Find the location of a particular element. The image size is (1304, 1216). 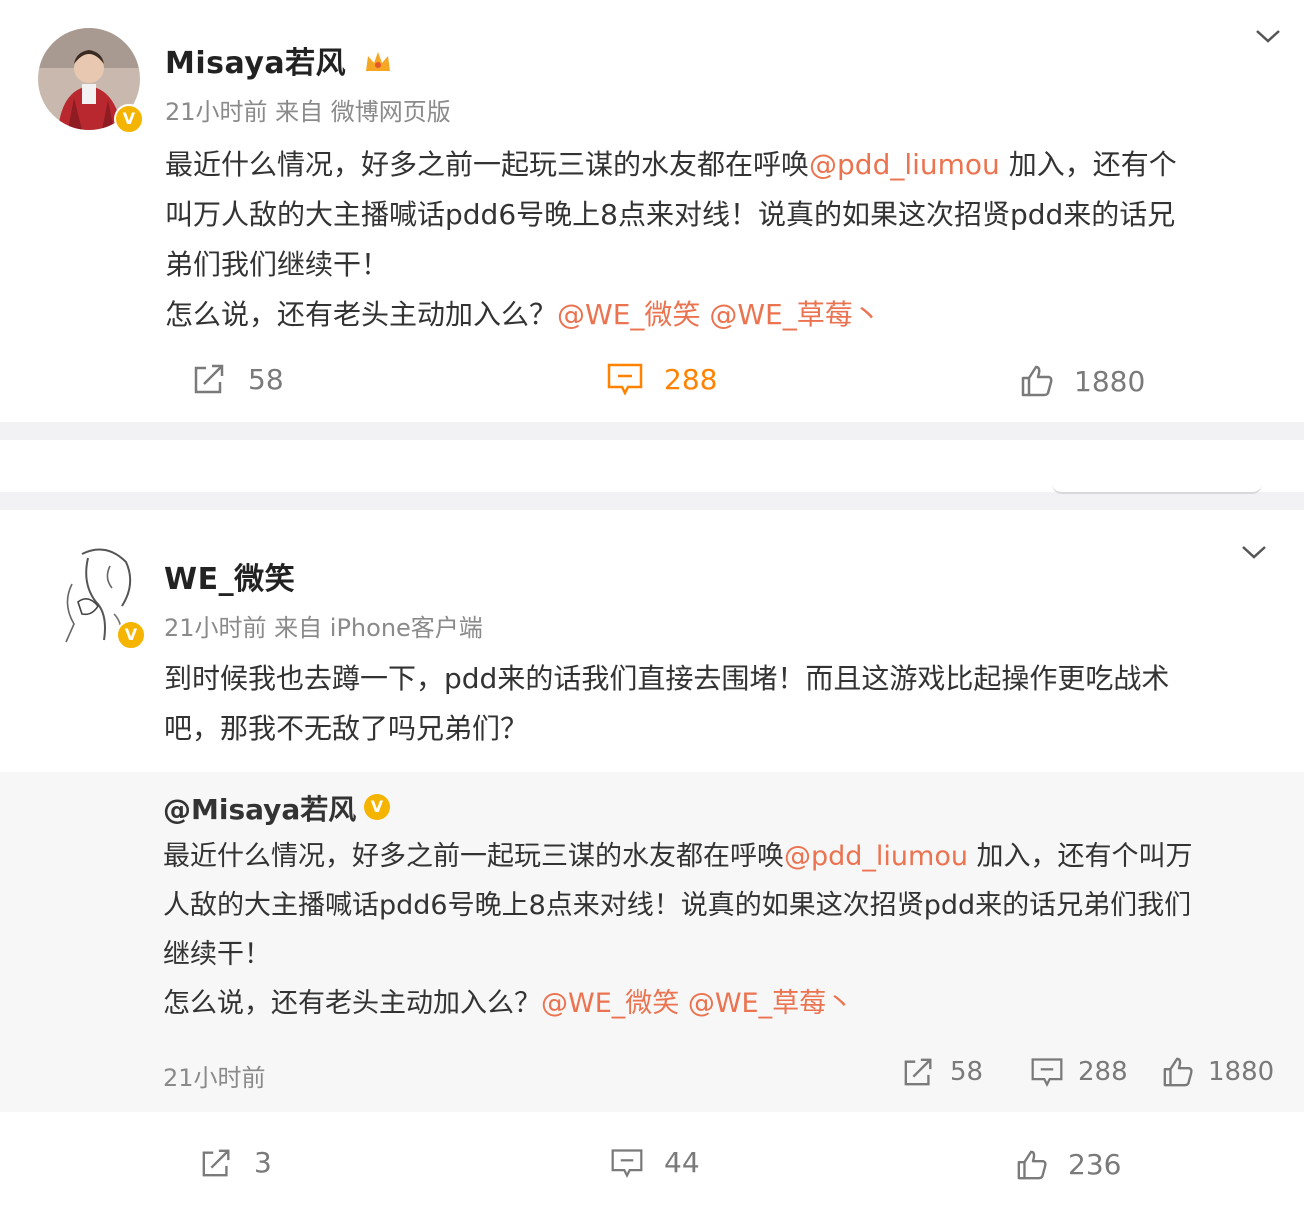

text-line: 到时候我也去蹲一下，pdd来的话我们直接去围堵！而且这游戏比起操作更吃战术 is located at coordinates (724, 679).